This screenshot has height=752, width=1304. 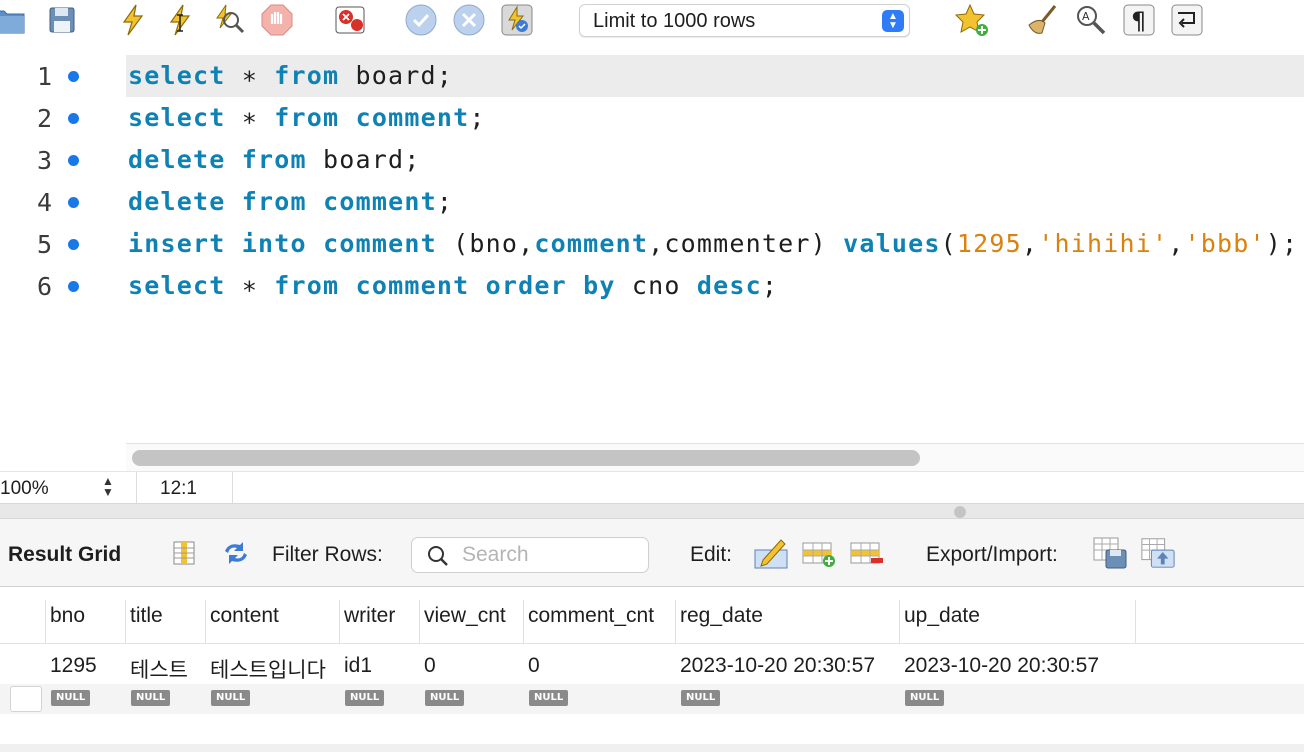 I want to click on find-icon: A, so click(x=1091, y=20).